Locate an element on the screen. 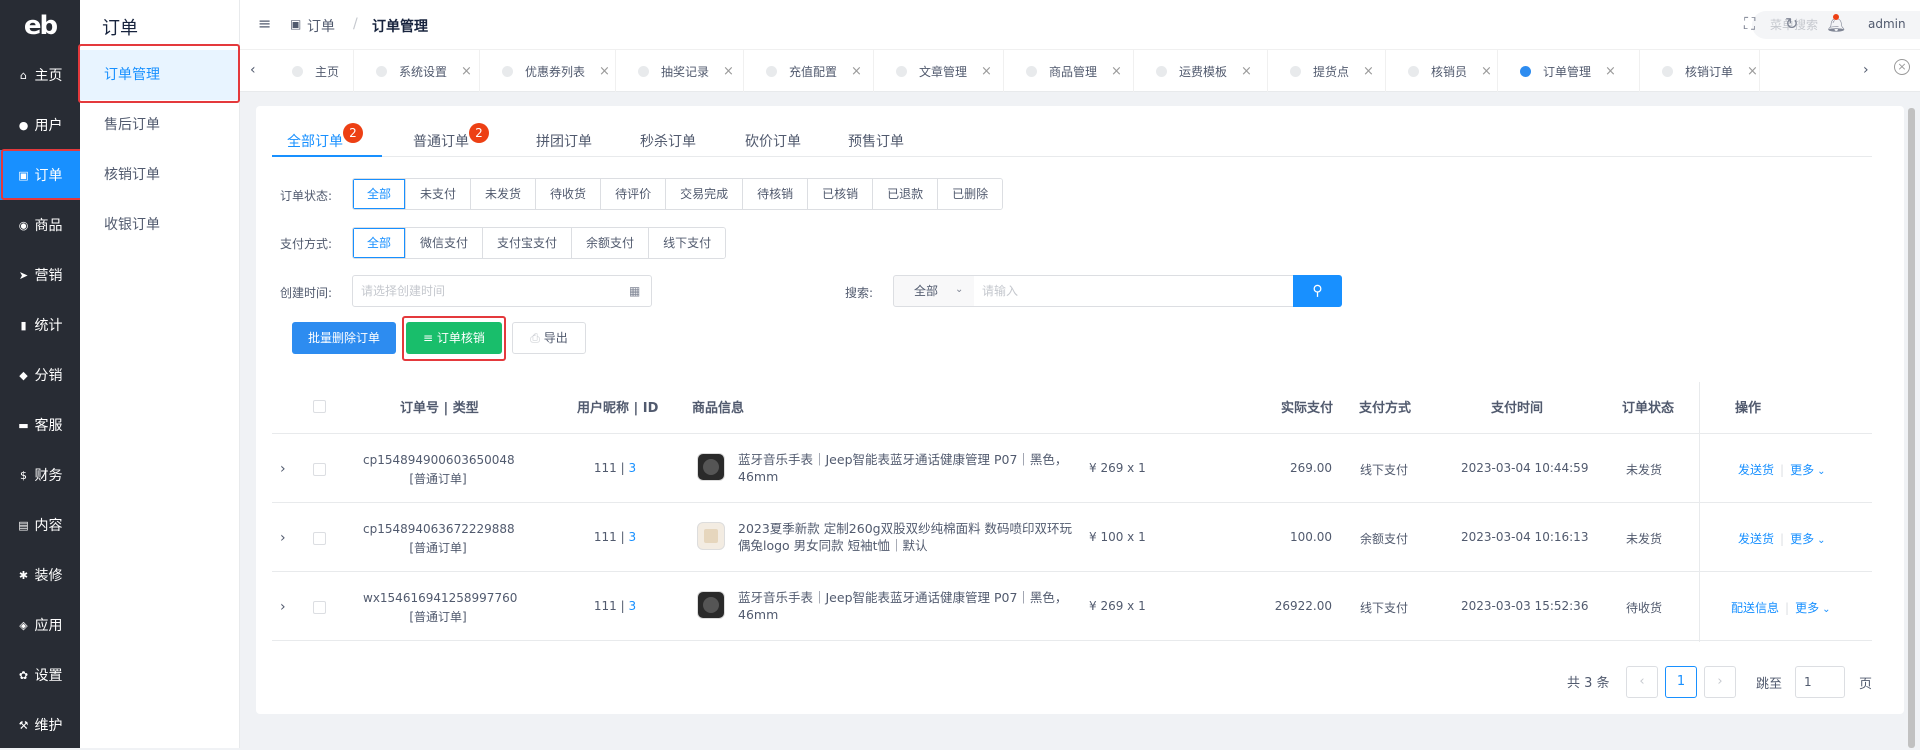 The image size is (1920, 750). tag-0: 主页 is located at coordinates (312, 71).